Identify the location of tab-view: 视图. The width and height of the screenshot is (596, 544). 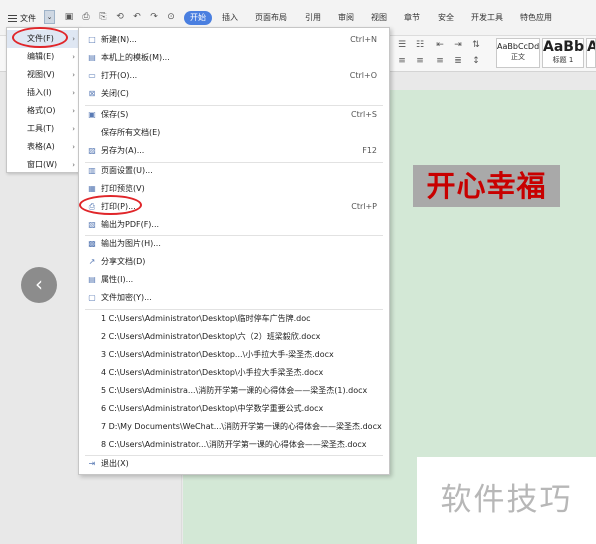
(379, 18).